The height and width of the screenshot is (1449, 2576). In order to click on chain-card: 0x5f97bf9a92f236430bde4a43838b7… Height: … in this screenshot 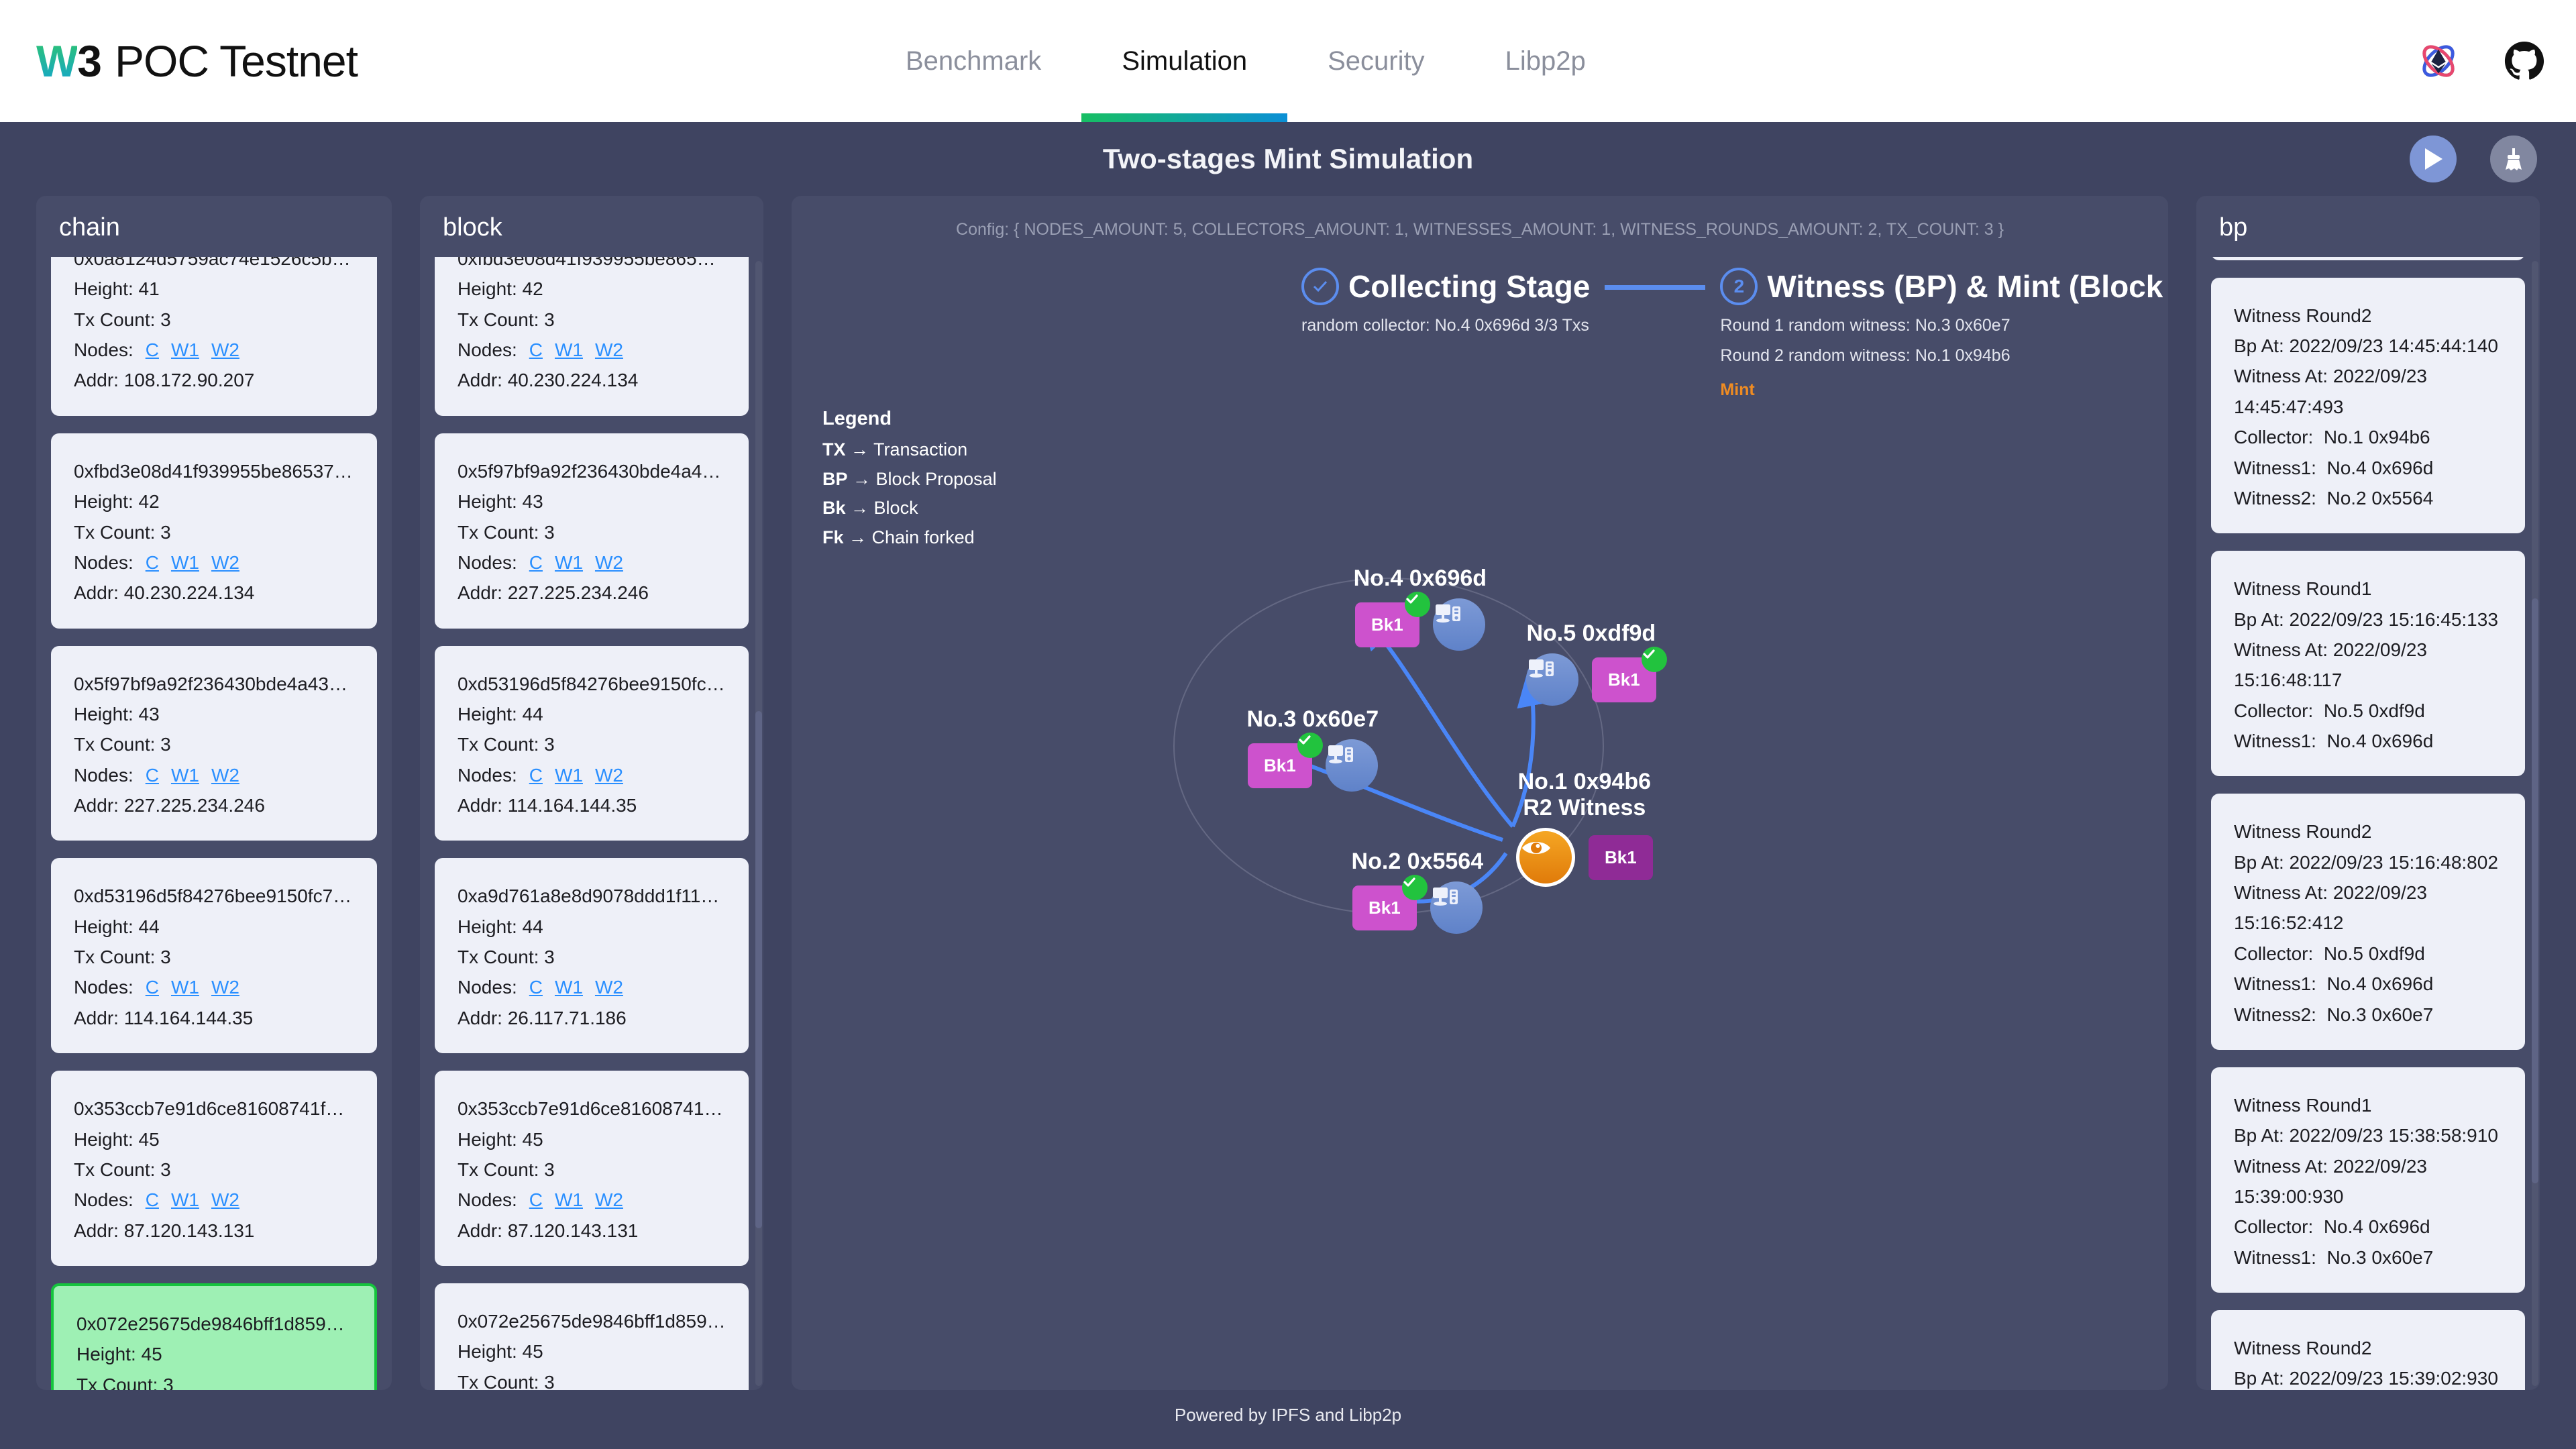, I will do `click(214, 743)`.